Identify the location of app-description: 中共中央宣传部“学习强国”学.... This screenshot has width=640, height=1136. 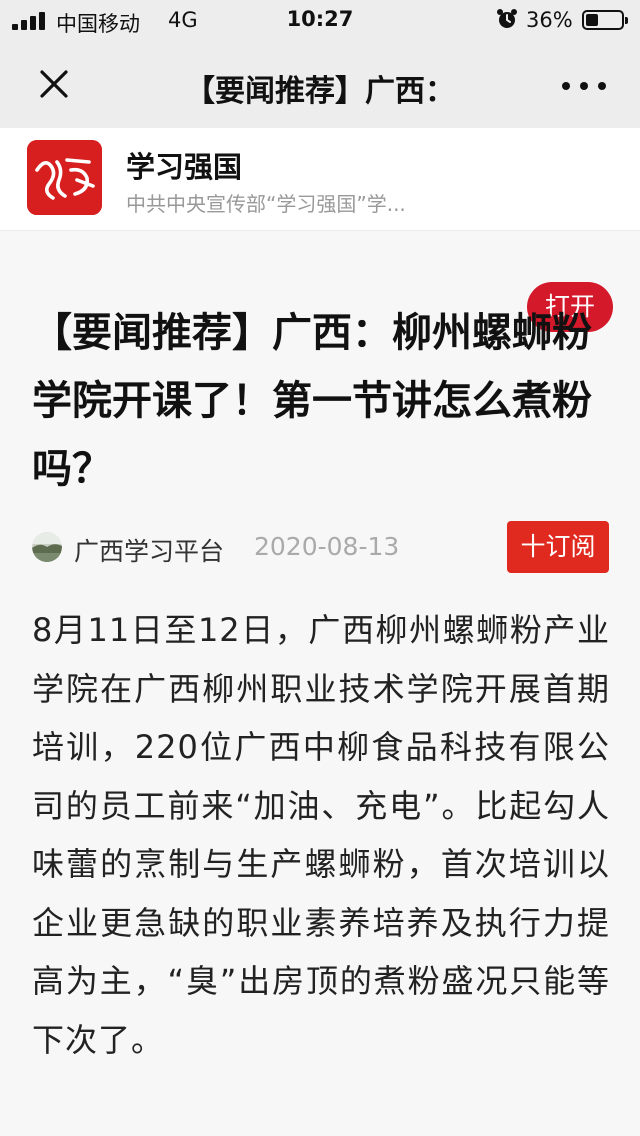
(266, 204).